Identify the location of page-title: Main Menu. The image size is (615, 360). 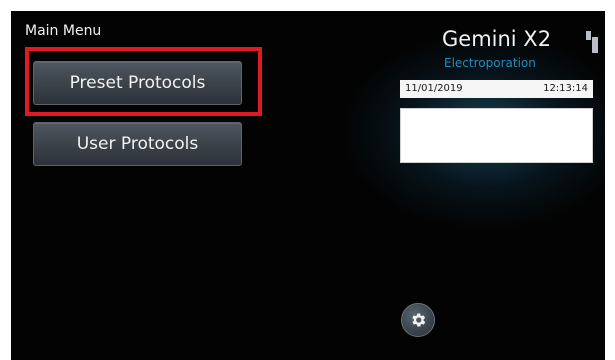
(63, 31).